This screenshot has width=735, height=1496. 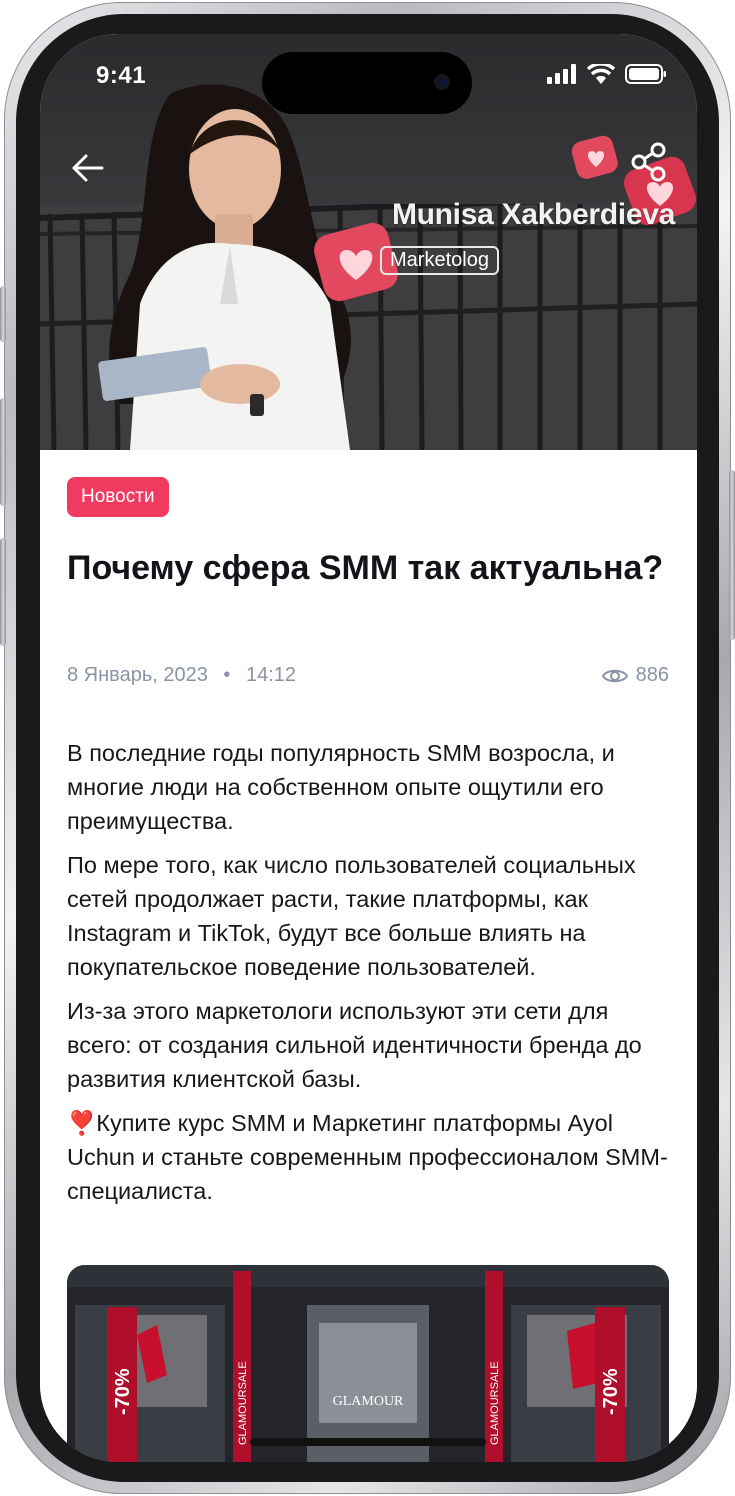 I want to click on volume-down-button, so click(x=3, y=592).